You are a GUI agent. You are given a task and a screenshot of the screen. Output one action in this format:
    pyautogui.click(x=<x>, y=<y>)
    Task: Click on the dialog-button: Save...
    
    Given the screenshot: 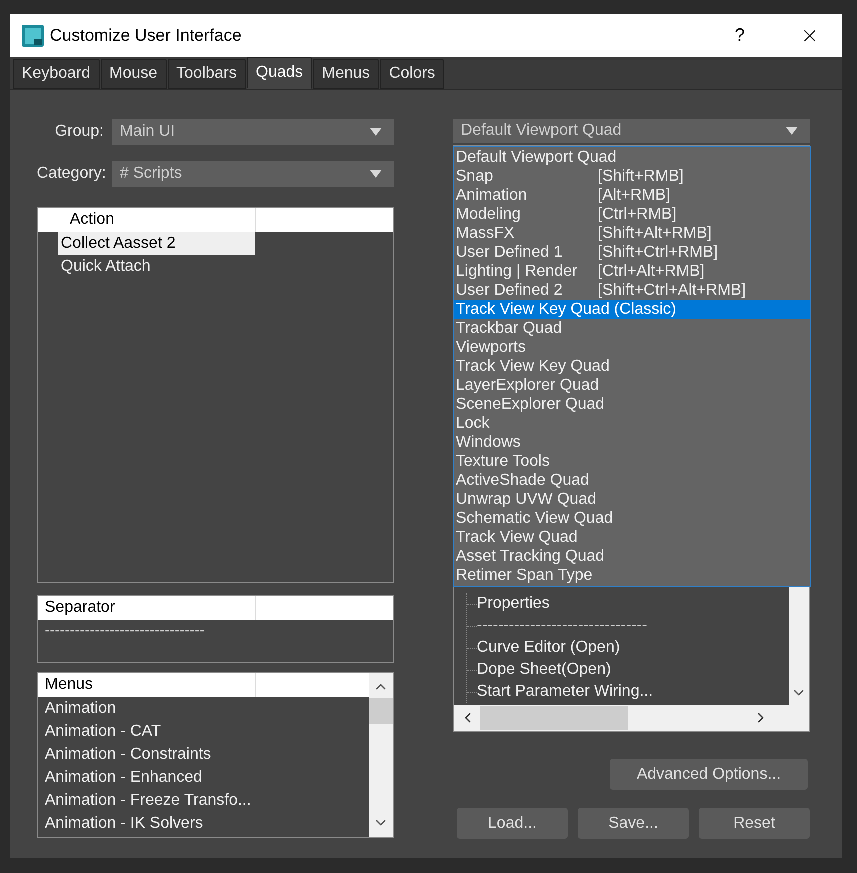 What is the action you would take?
    pyautogui.click(x=633, y=823)
    